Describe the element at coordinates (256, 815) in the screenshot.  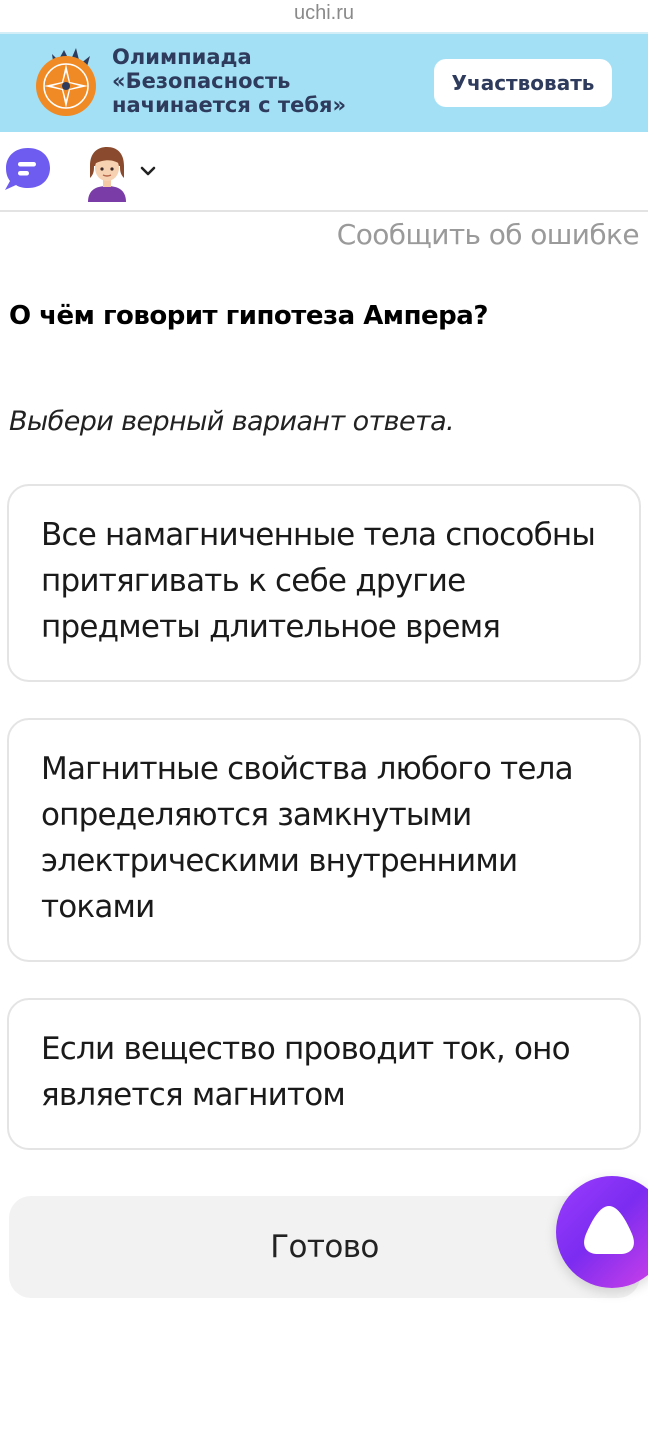
I see `option-line: определяются замкнутыми` at that location.